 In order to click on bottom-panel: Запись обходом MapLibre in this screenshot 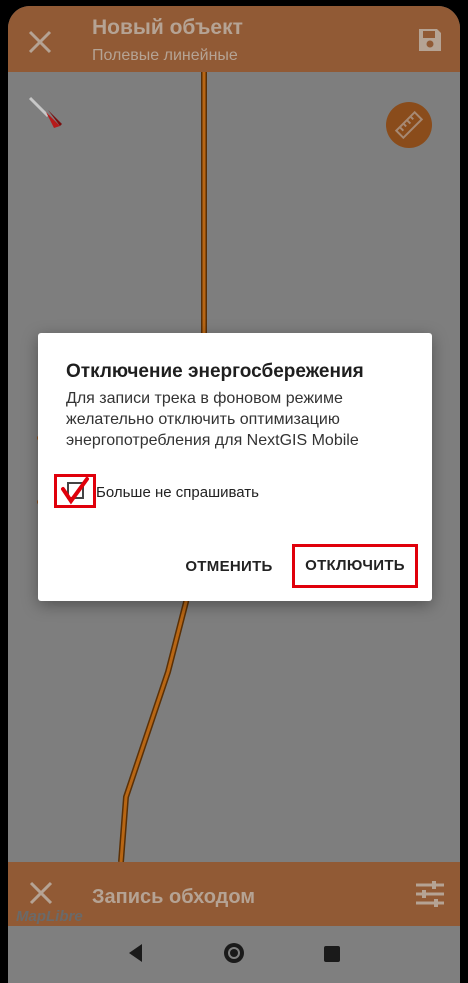, I will do `click(234, 894)`.